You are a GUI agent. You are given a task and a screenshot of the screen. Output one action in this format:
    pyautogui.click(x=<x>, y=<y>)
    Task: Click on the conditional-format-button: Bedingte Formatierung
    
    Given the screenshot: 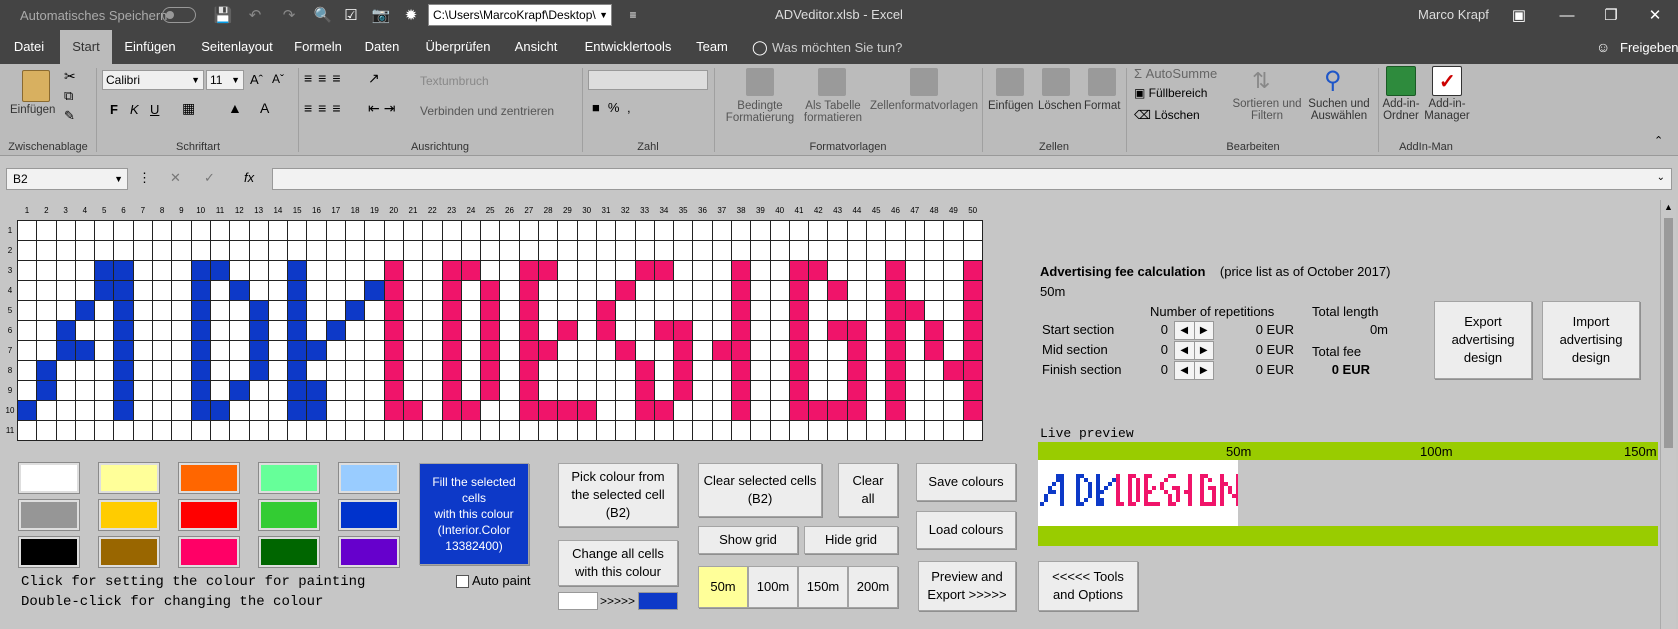 What is the action you would take?
    pyautogui.click(x=760, y=112)
    